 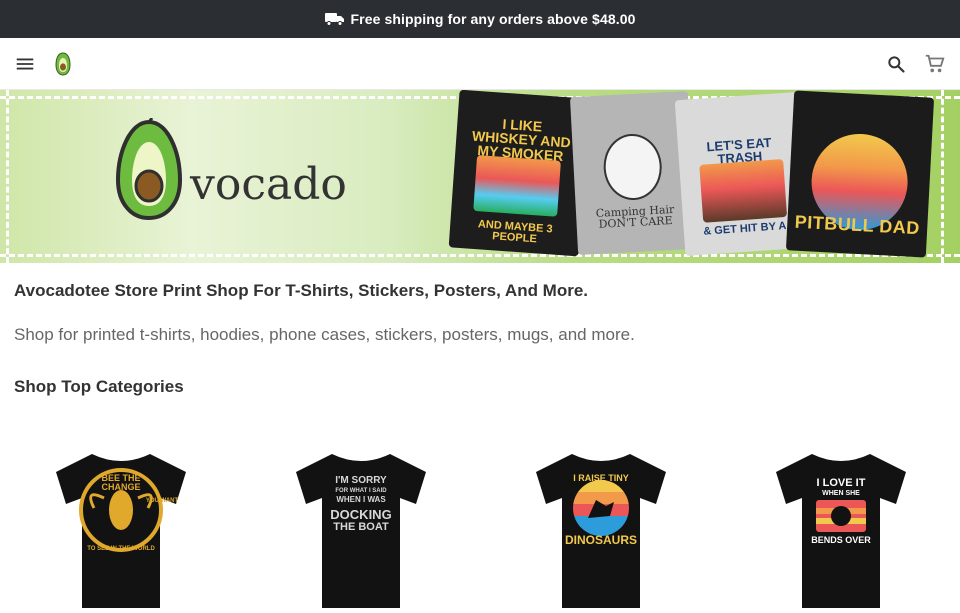 I want to click on category-label: I RAISE TINY, so click(x=601, y=478).